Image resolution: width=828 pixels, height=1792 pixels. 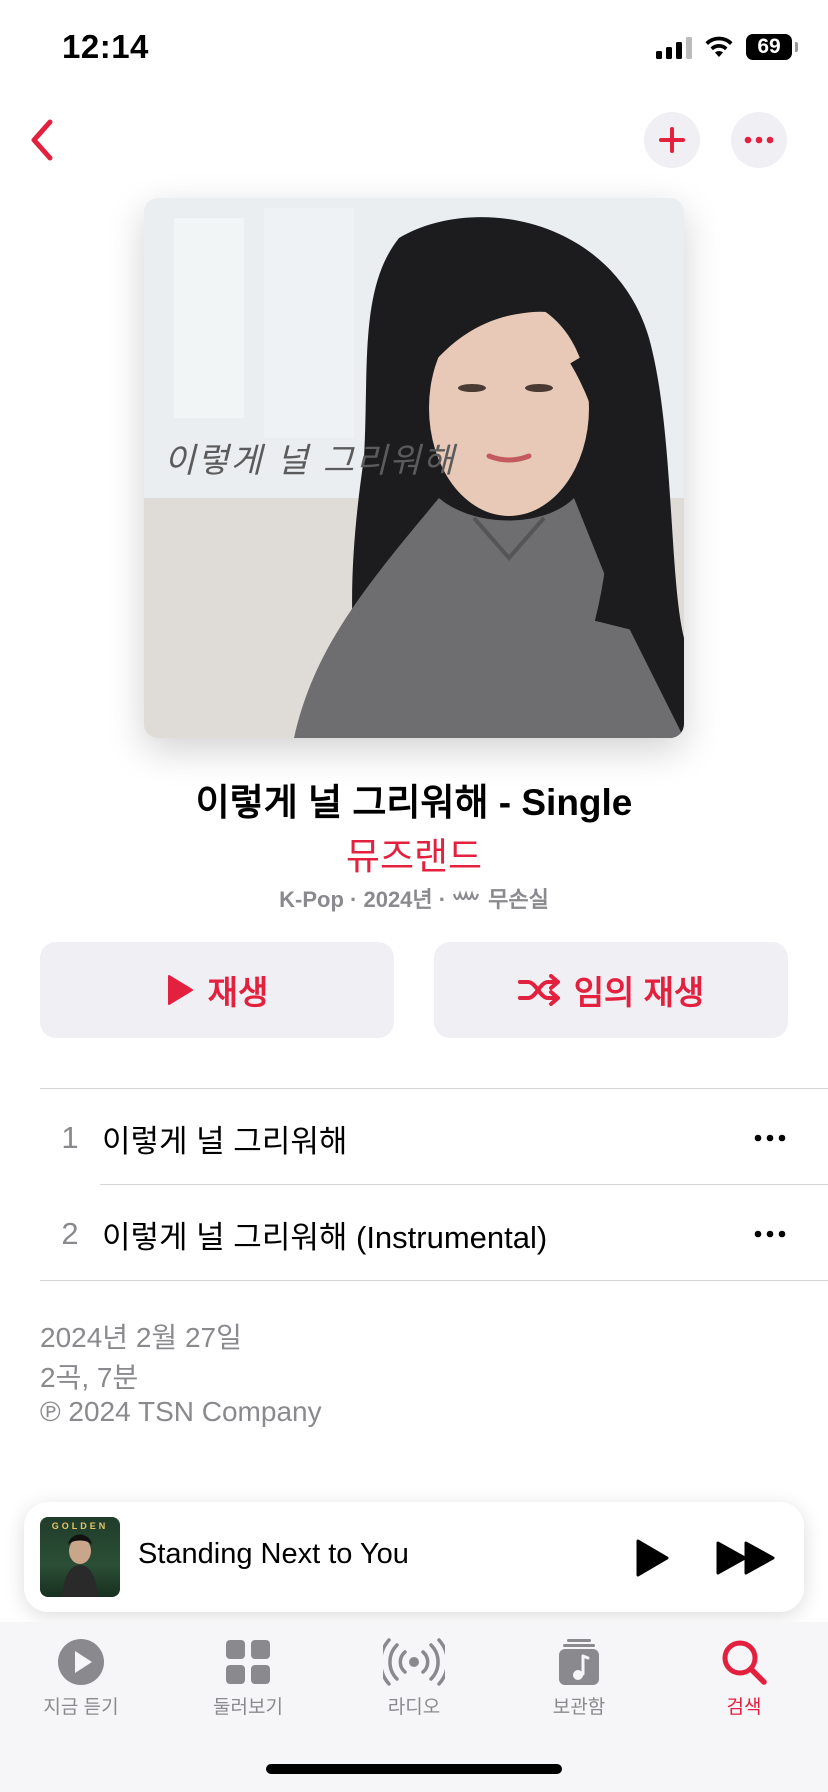 What do you see at coordinates (674, 47) in the screenshot?
I see `cellular-signal-icon` at bounding box center [674, 47].